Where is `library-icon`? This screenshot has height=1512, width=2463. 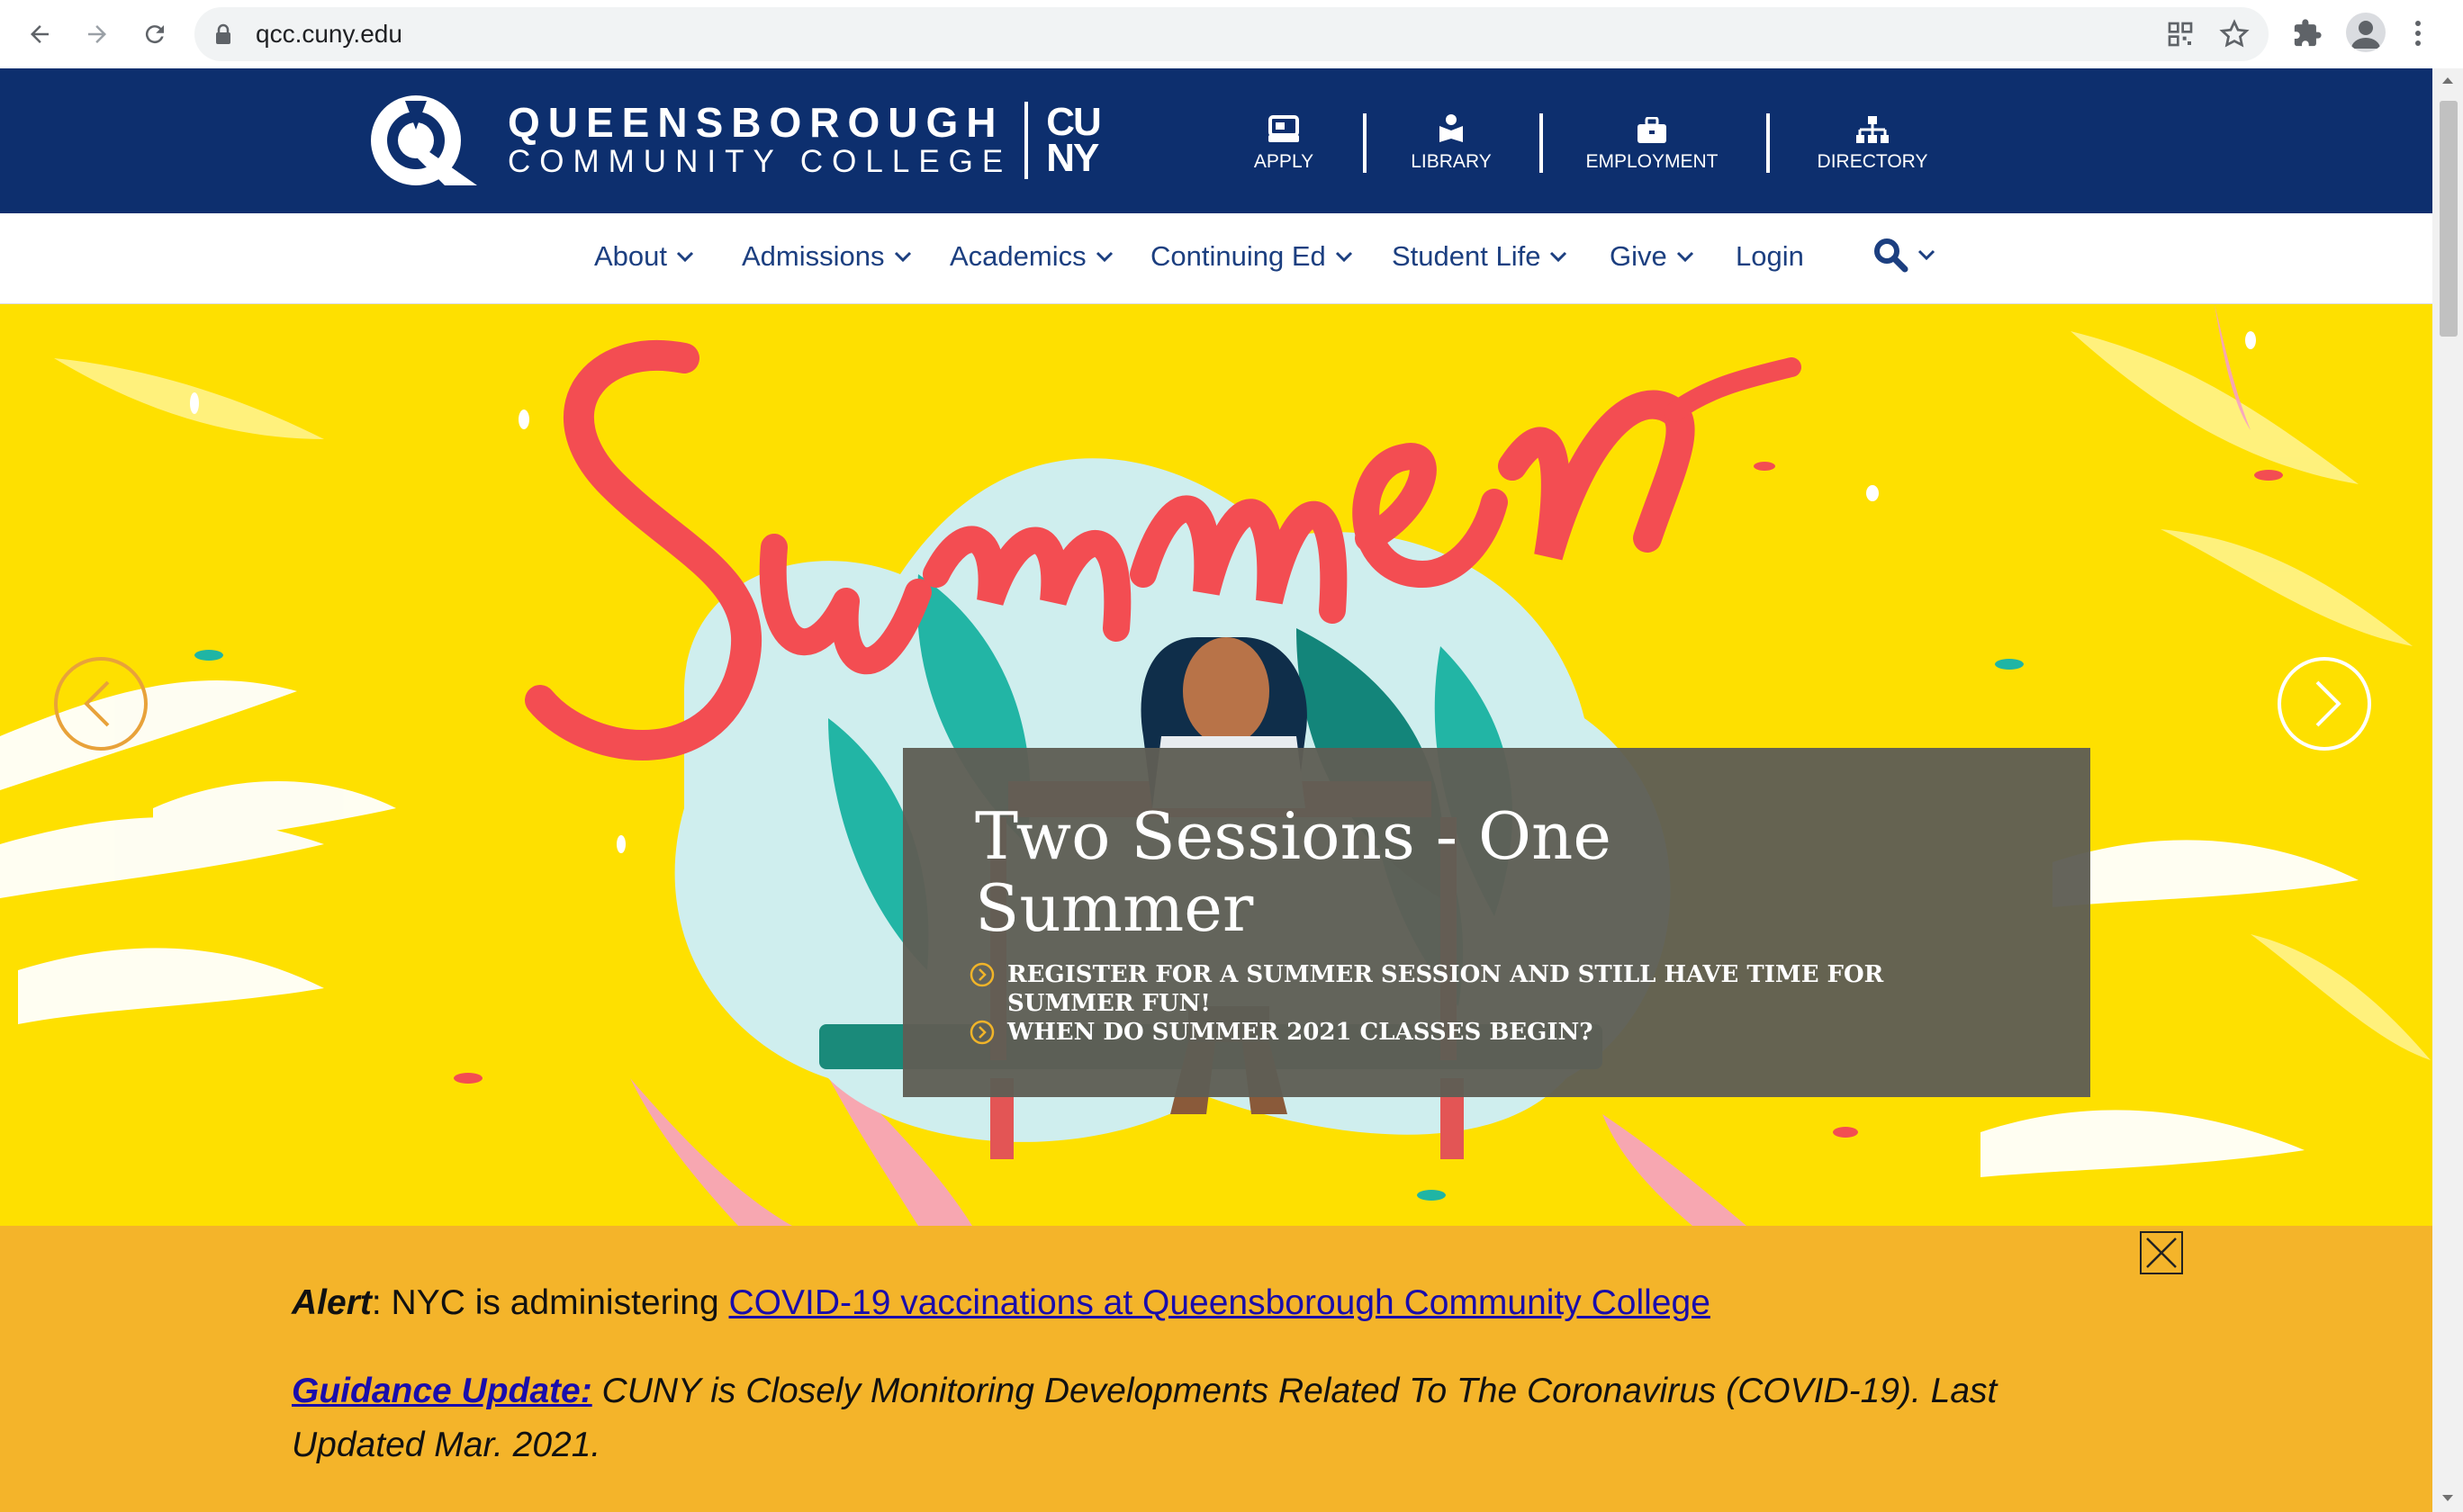 library-icon is located at coordinates (1451, 128).